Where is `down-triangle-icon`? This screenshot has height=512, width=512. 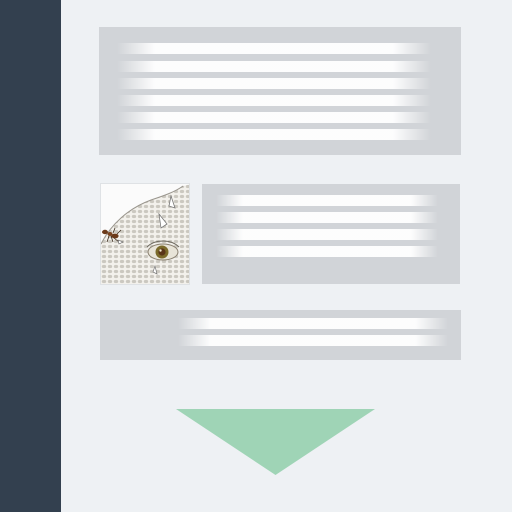
down-triangle-icon is located at coordinates (275, 442).